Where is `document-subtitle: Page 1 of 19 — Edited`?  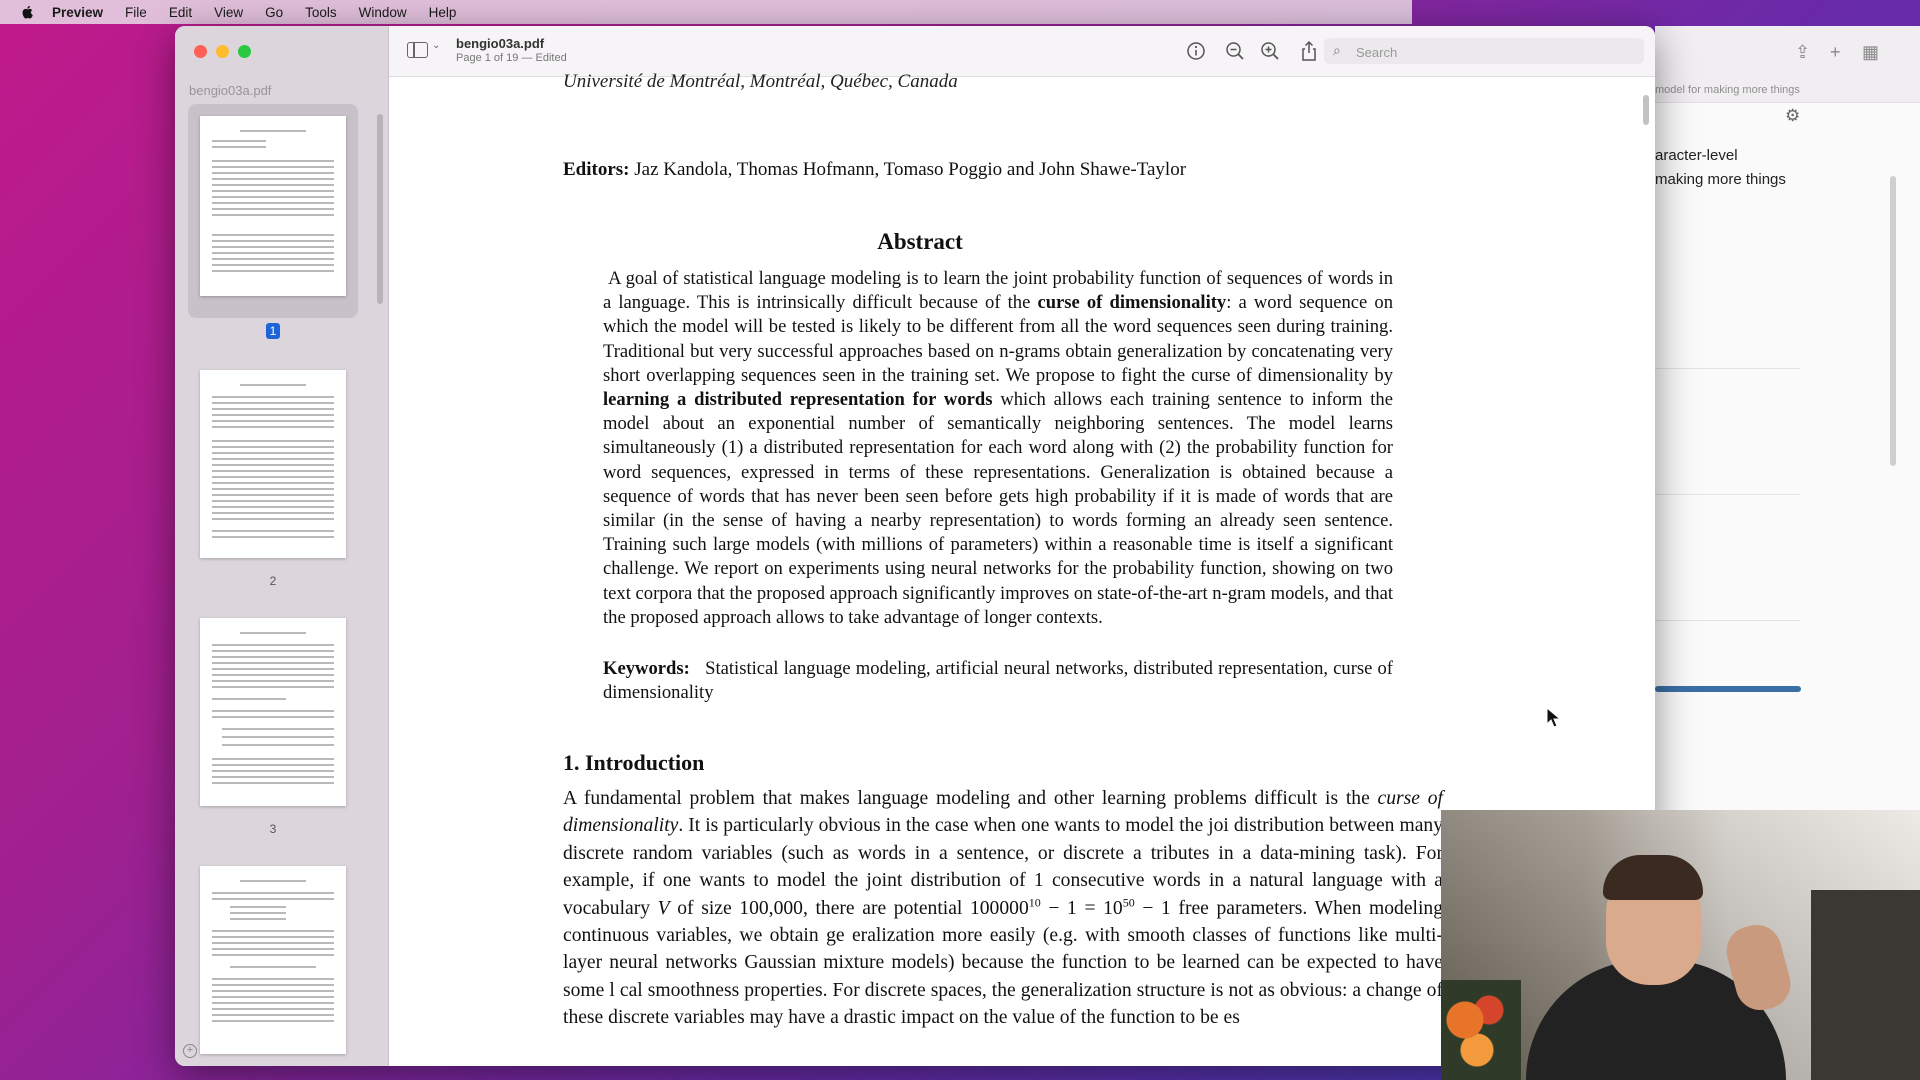 document-subtitle: Page 1 of 19 — Edited is located at coordinates (511, 58).